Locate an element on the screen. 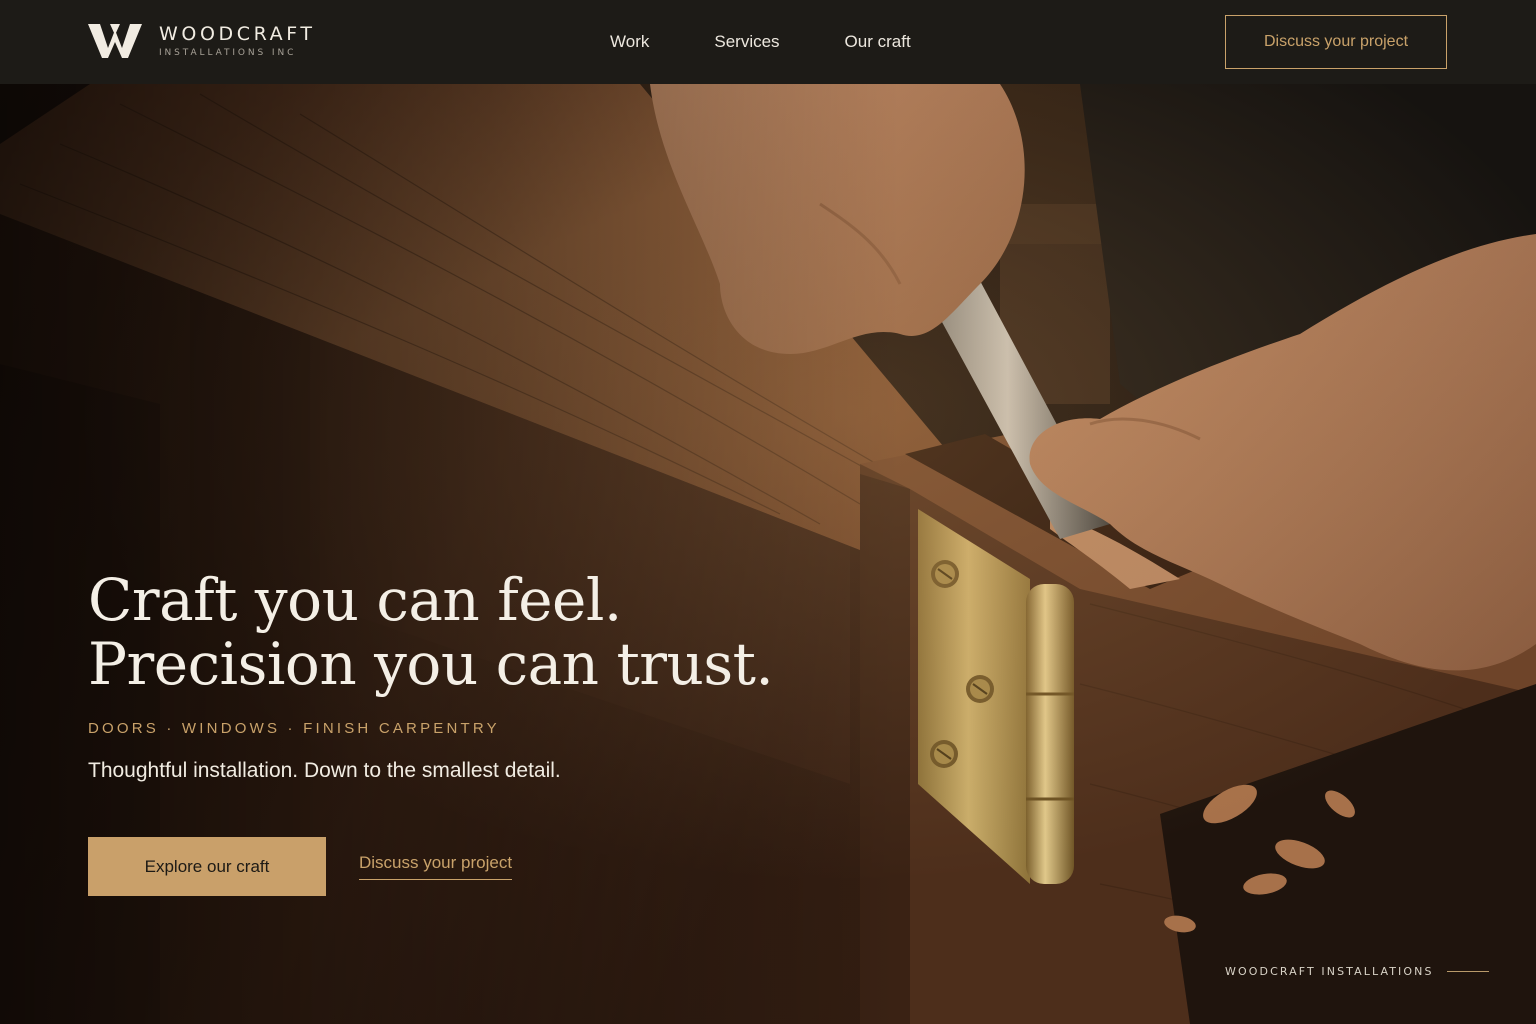 The image size is (1536, 1024). discuss-project-link: Discuss your project is located at coordinates (436, 866).